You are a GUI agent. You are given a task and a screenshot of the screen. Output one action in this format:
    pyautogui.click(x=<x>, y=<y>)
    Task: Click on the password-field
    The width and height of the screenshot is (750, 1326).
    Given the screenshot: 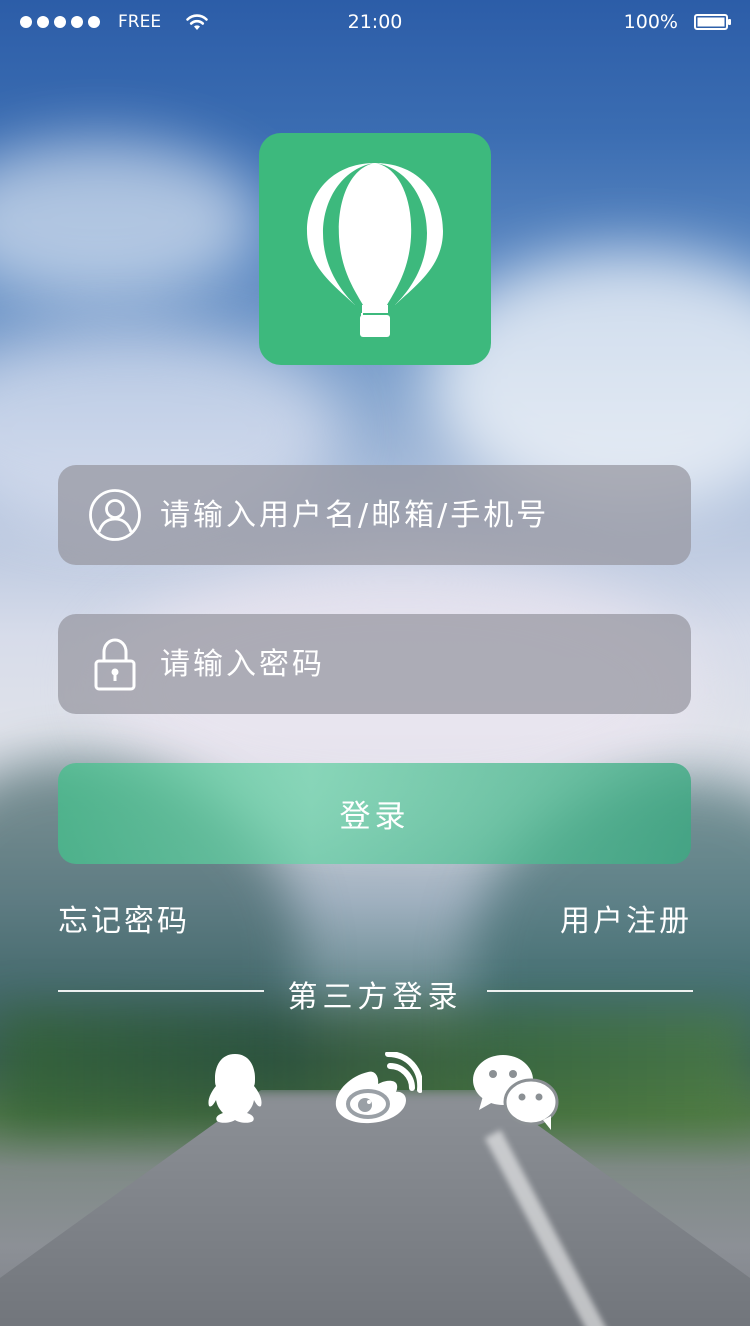 What is the action you would take?
    pyautogui.click(x=374, y=664)
    